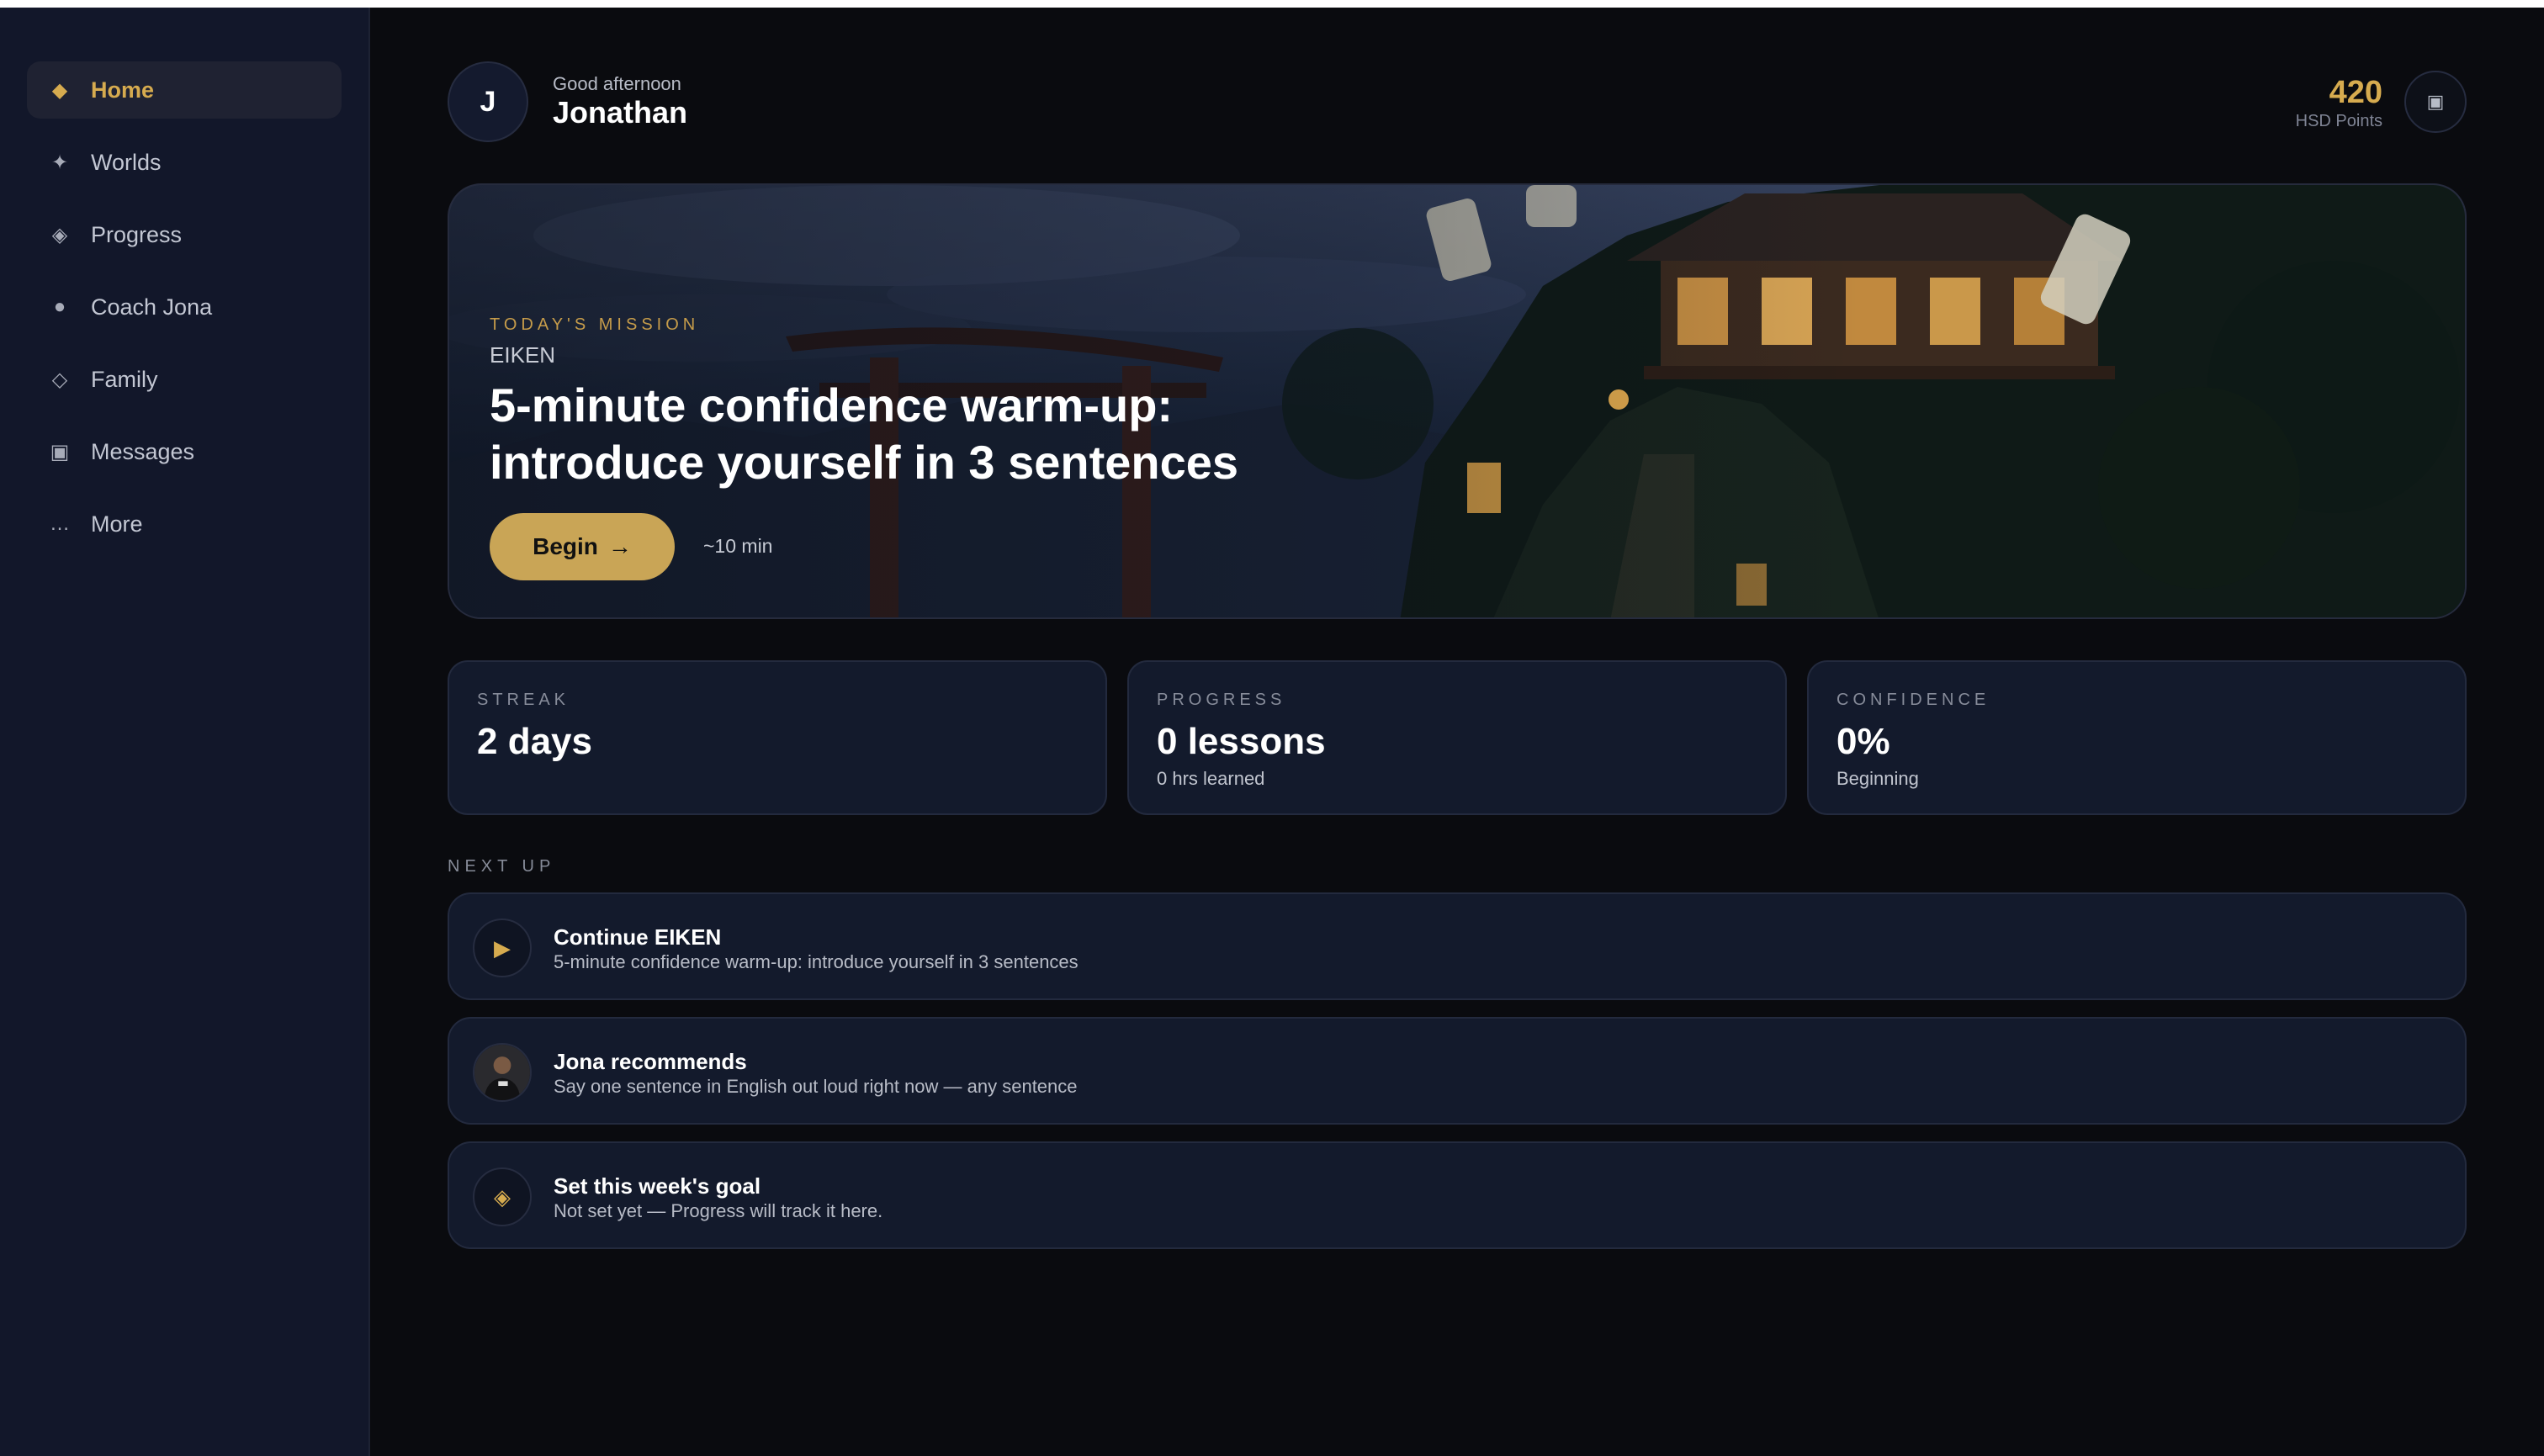 Image resolution: width=2544 pixels, height=1456 pixels. Describe the element at coordinates (620, 112) in the screenshot. I see `user-name: Jonathan` at that location.